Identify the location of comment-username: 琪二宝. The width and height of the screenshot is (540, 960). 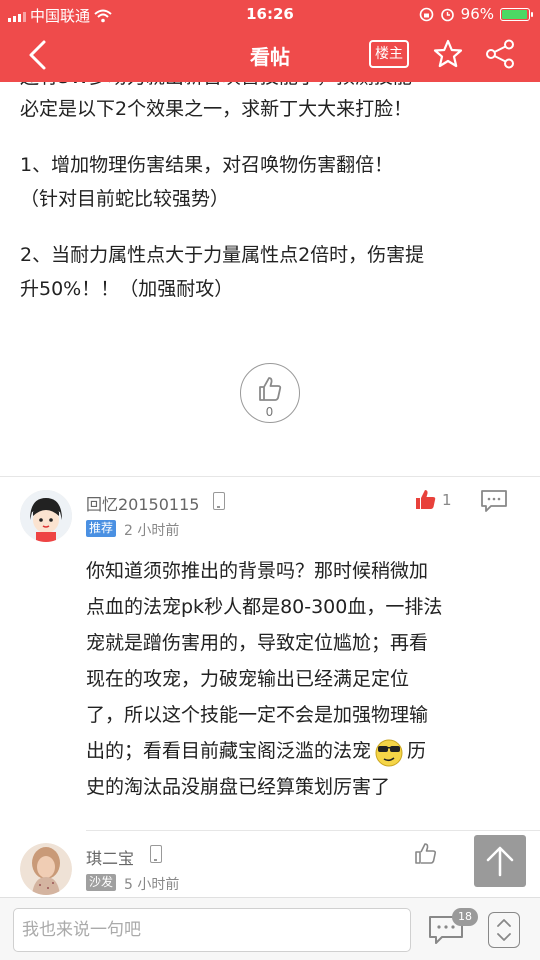
(110, 857).